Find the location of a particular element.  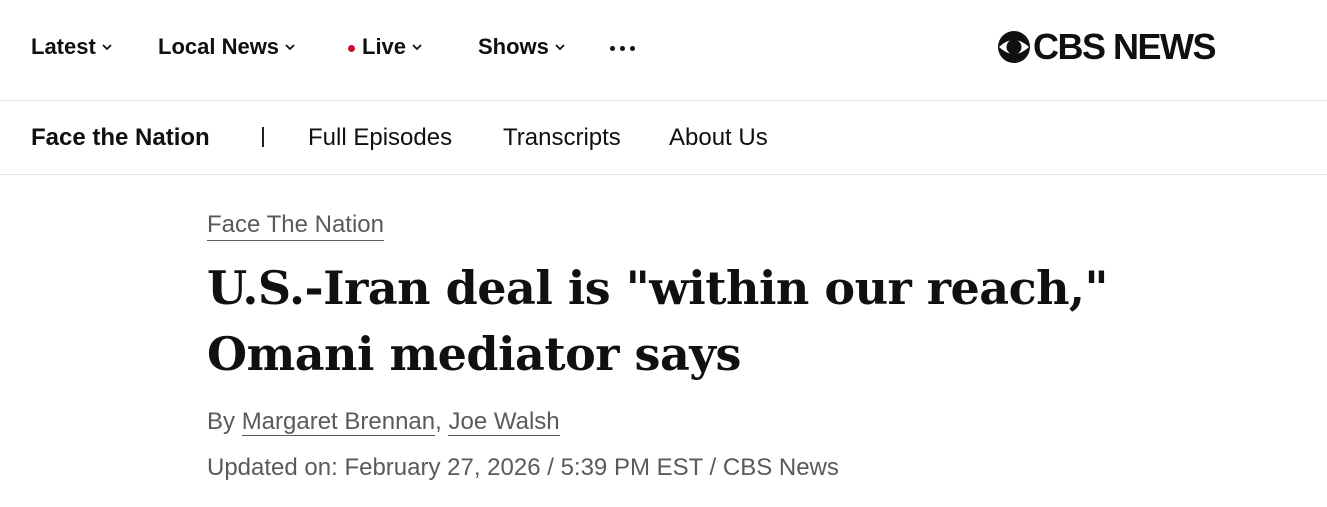

nav-live-label: Live is located at coordinates (384, 46).